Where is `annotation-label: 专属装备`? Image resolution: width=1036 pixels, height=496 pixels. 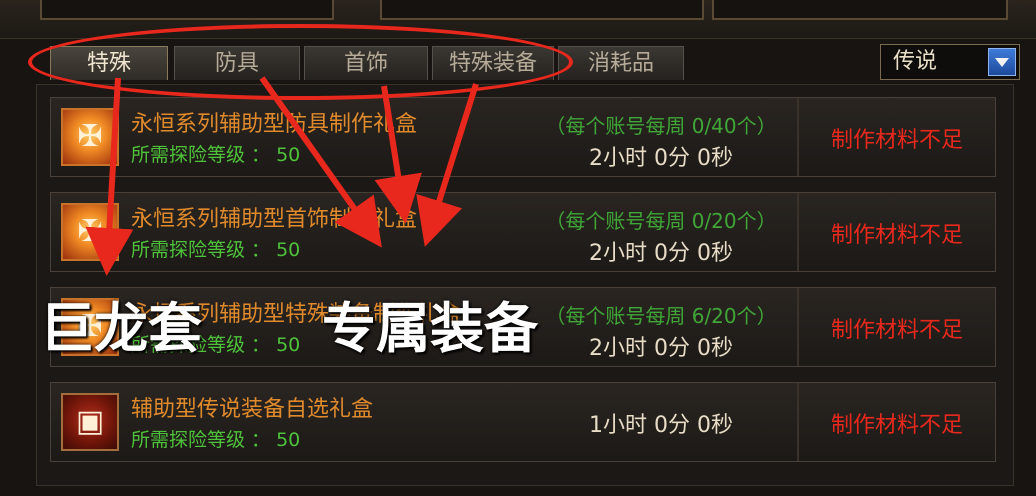
annotation-label: 专属装备 is located at coordinates (430, 328).